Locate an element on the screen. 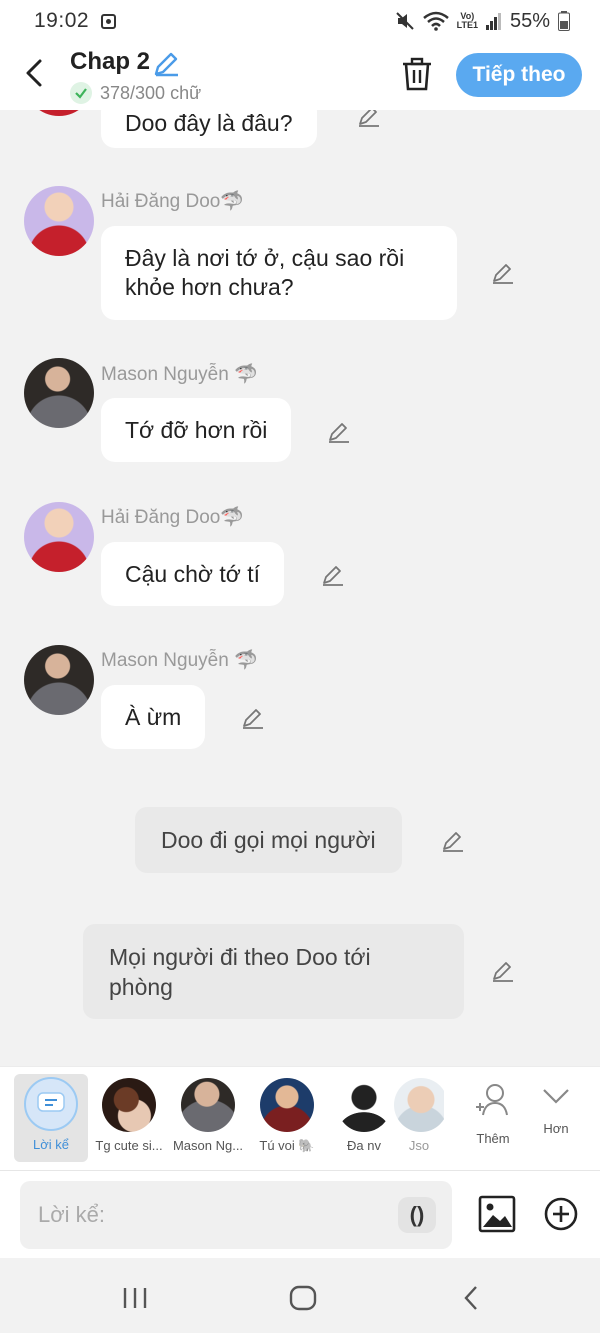  character-label: Tú voi 🐘 is located at coordinates (287, 1145).